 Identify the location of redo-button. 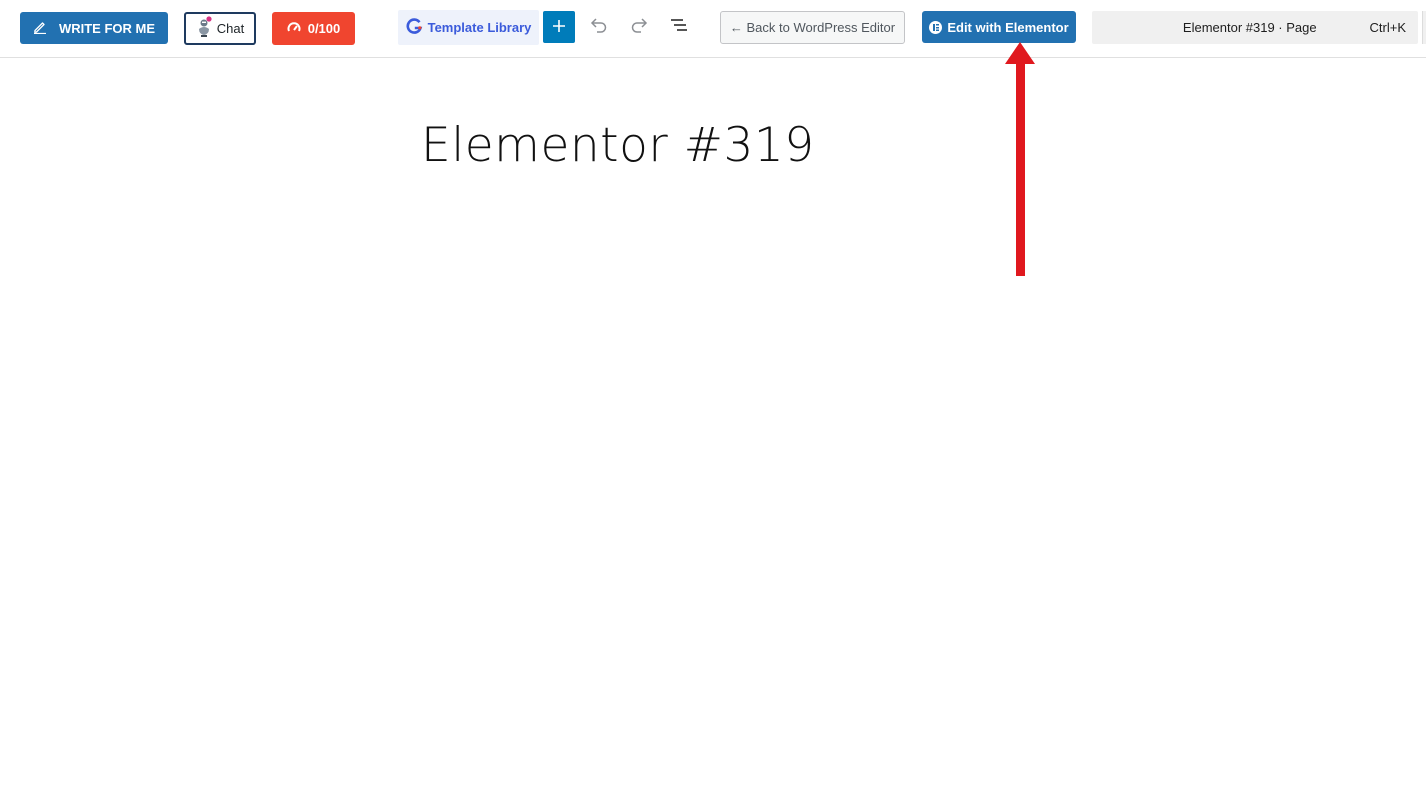
(639, 27).